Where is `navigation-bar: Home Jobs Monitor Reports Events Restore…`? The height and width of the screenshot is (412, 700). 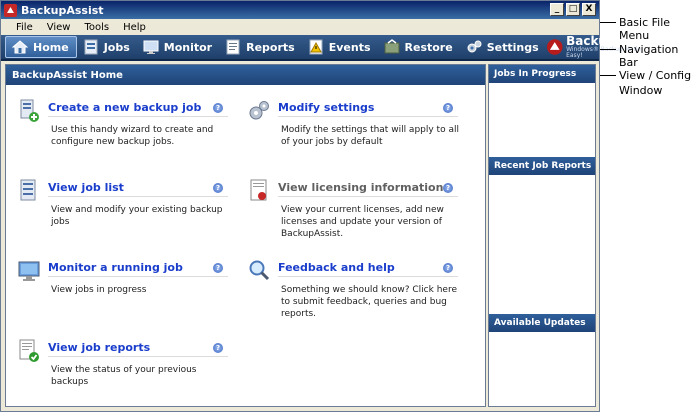 navigation-bar: Home Jobs Monitor Reports Events Restore… is located at coordinates (328, 48).